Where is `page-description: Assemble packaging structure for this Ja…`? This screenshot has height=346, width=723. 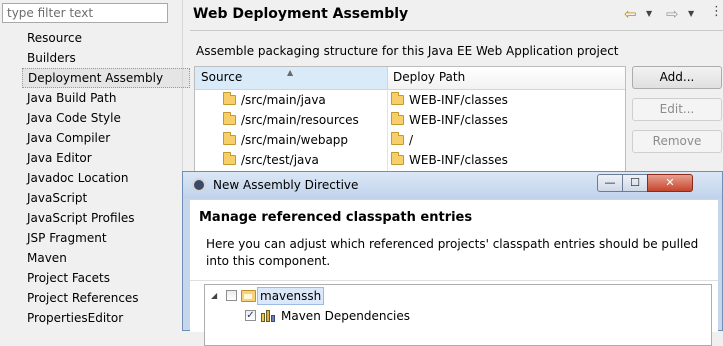 page-description: Assemble packaging structure for this Ja… is located at coordinates (407, 51).